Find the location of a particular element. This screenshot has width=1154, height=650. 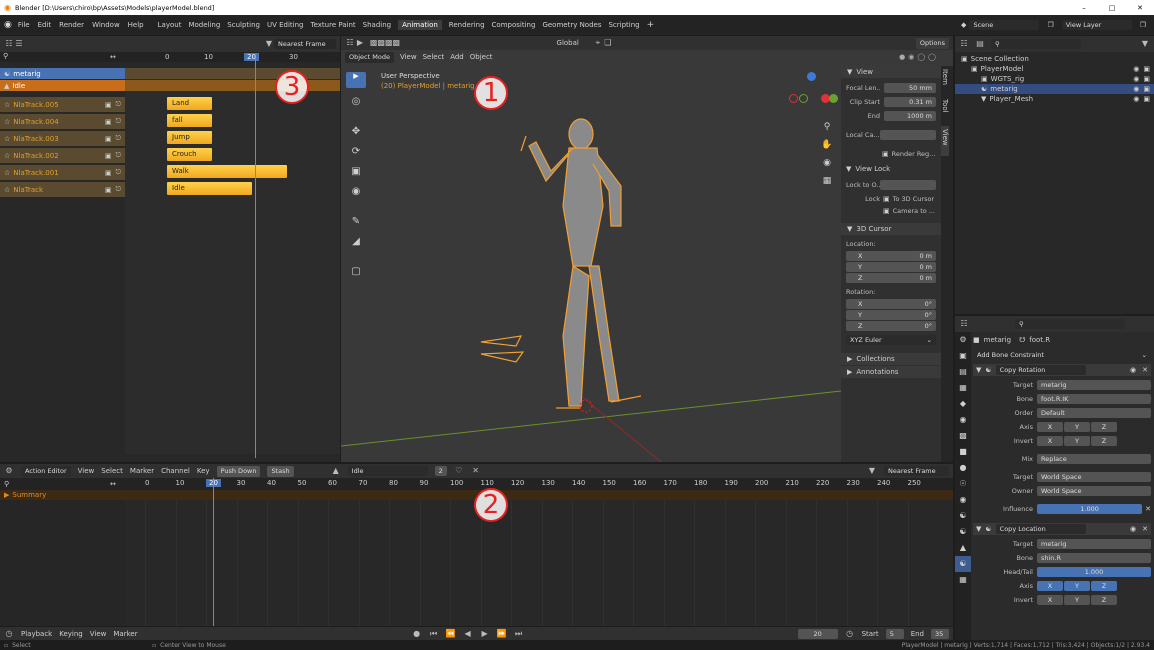

head-tail-slider: 1.000 is located at coordinates (1094, 572).